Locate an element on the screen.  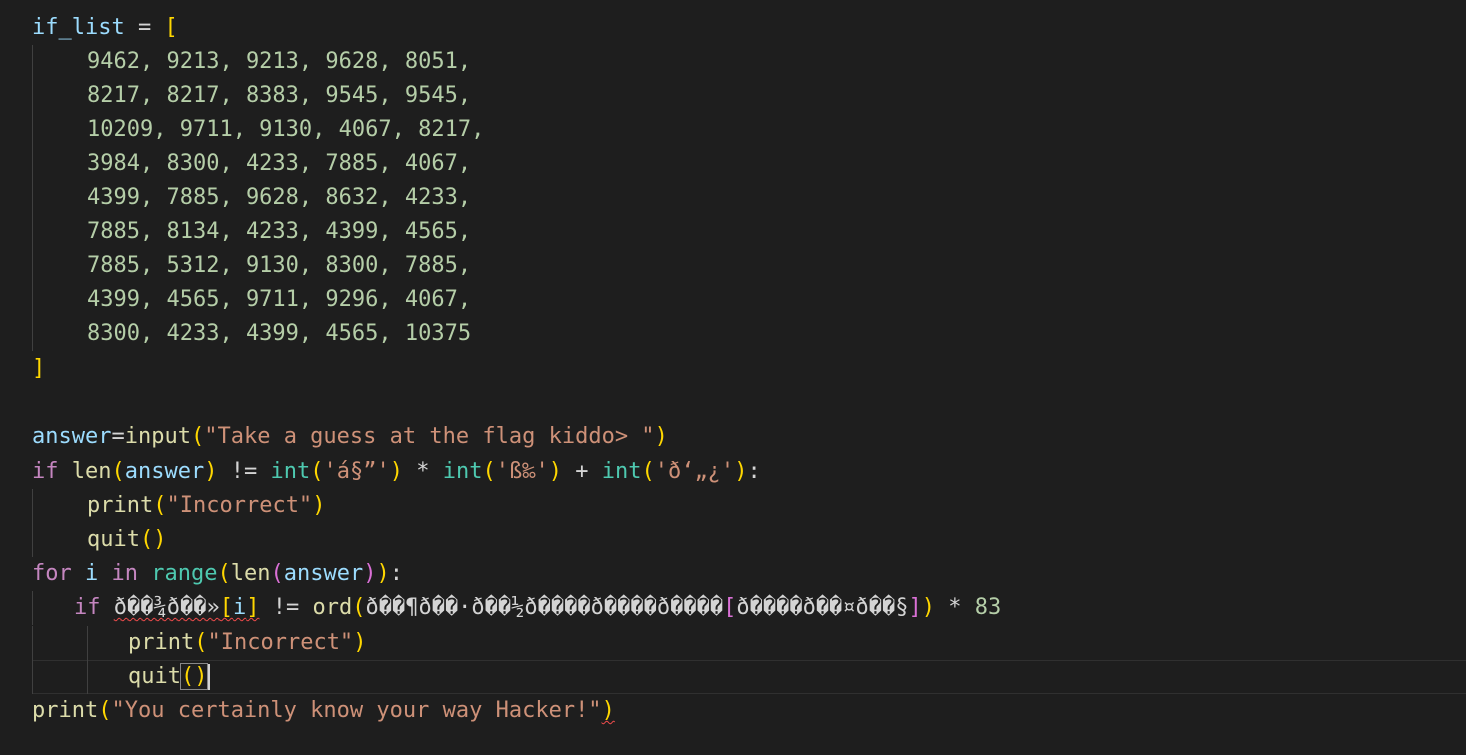
list-row: 8300, 4233, 4399, 4565, 10375 is located at coordinates (733, 334).